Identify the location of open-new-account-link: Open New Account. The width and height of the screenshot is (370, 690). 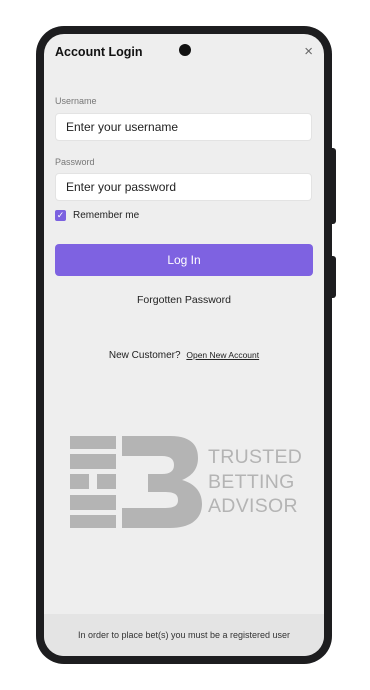
(222, 355).